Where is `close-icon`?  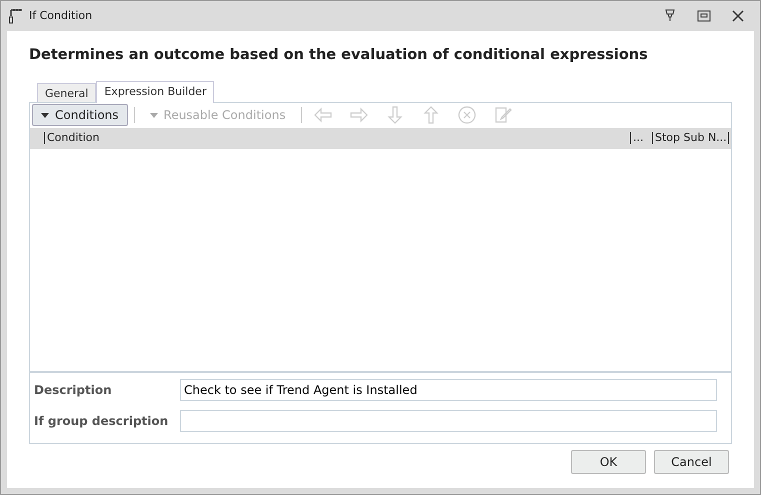
close-icon is located at coordinates (738, 16).